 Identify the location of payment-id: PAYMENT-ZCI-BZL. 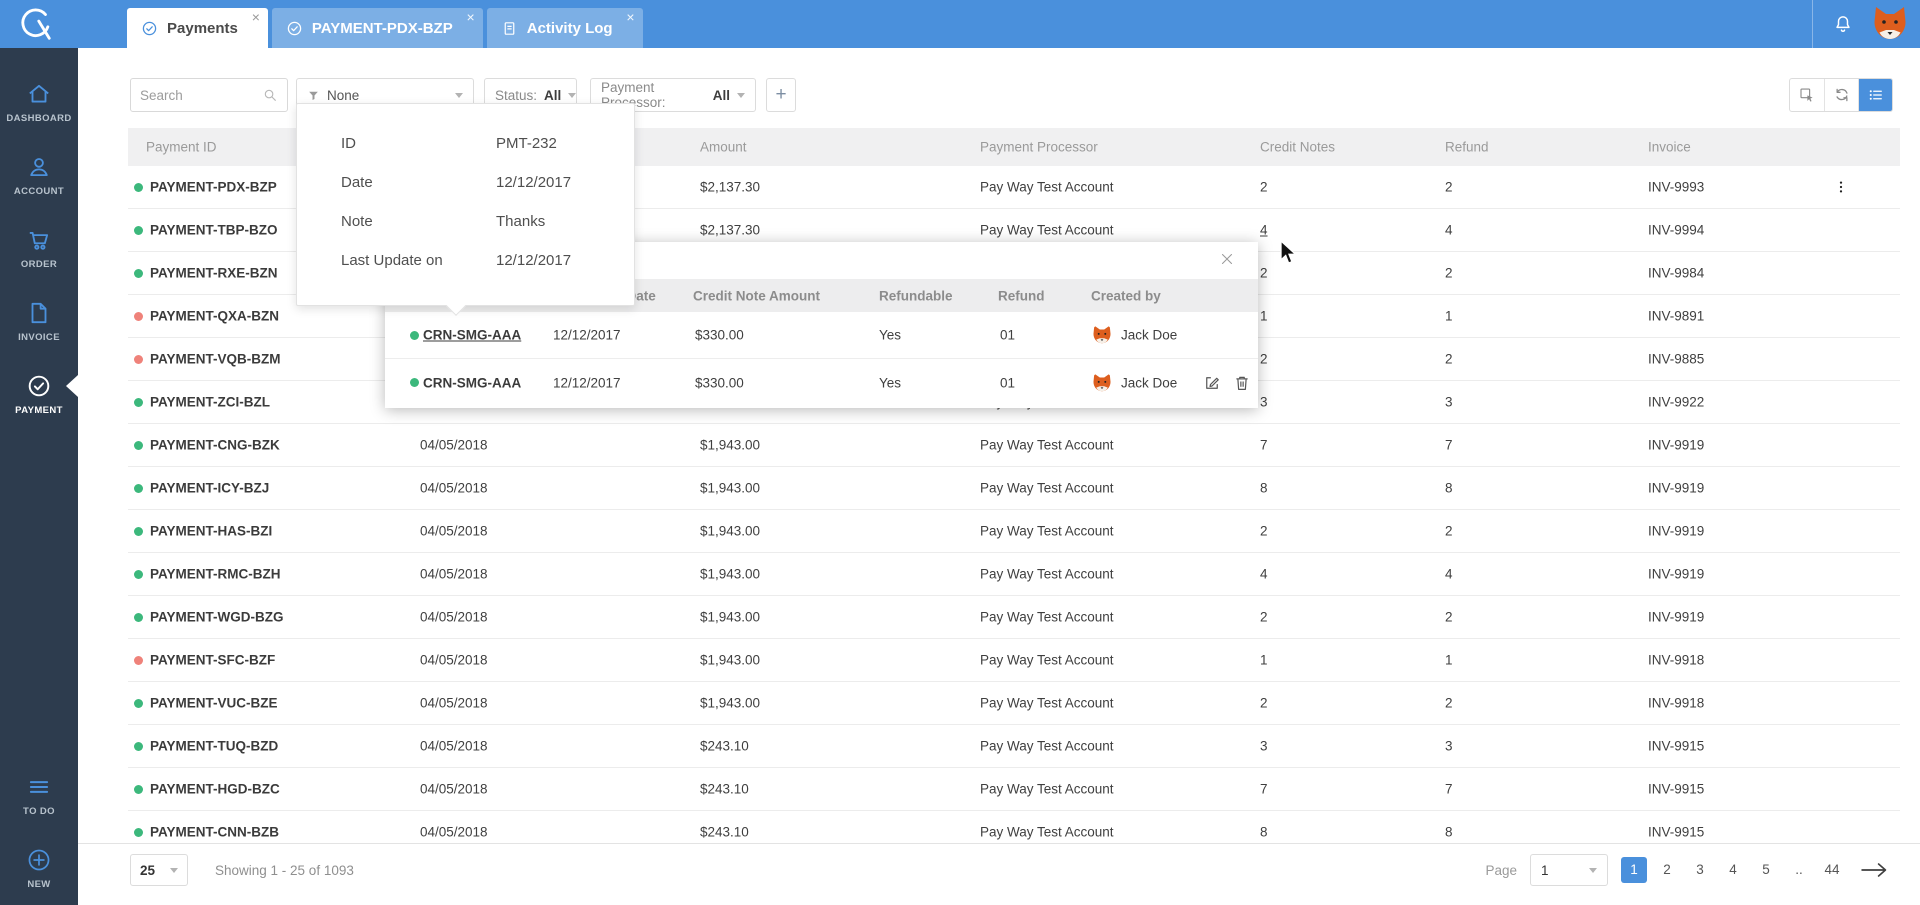
(210, 402).